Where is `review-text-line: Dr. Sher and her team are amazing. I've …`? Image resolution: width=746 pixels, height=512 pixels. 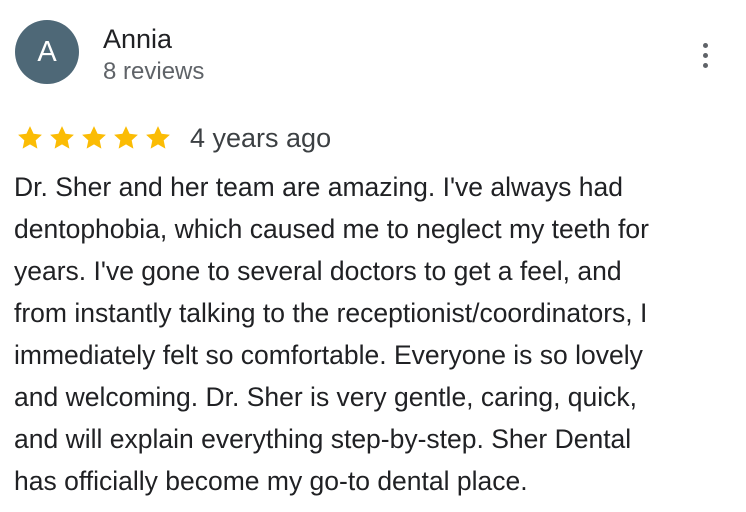
review-text-line: Dr. Sher and her team are amazing. I've … is located at coordinates (318, 187).